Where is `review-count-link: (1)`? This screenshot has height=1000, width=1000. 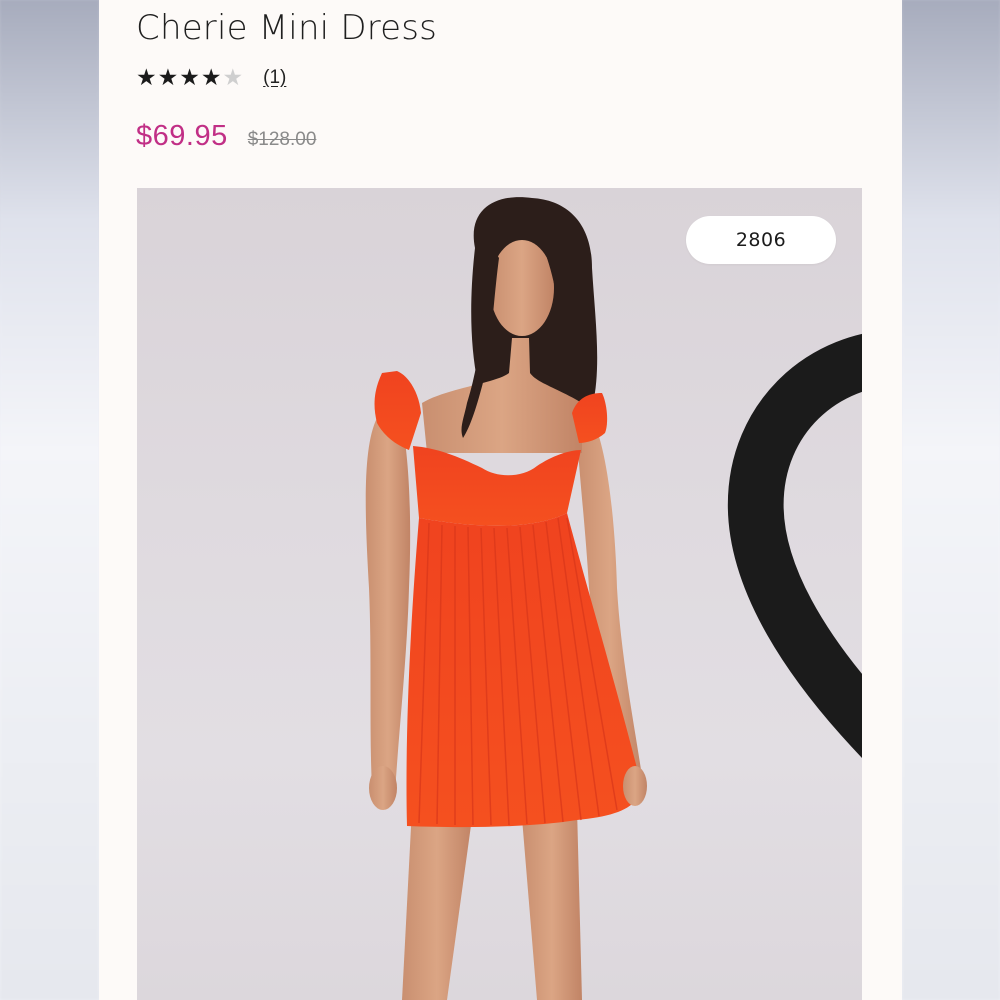 review-count-link: (1) is located at coordinates (274, 78).